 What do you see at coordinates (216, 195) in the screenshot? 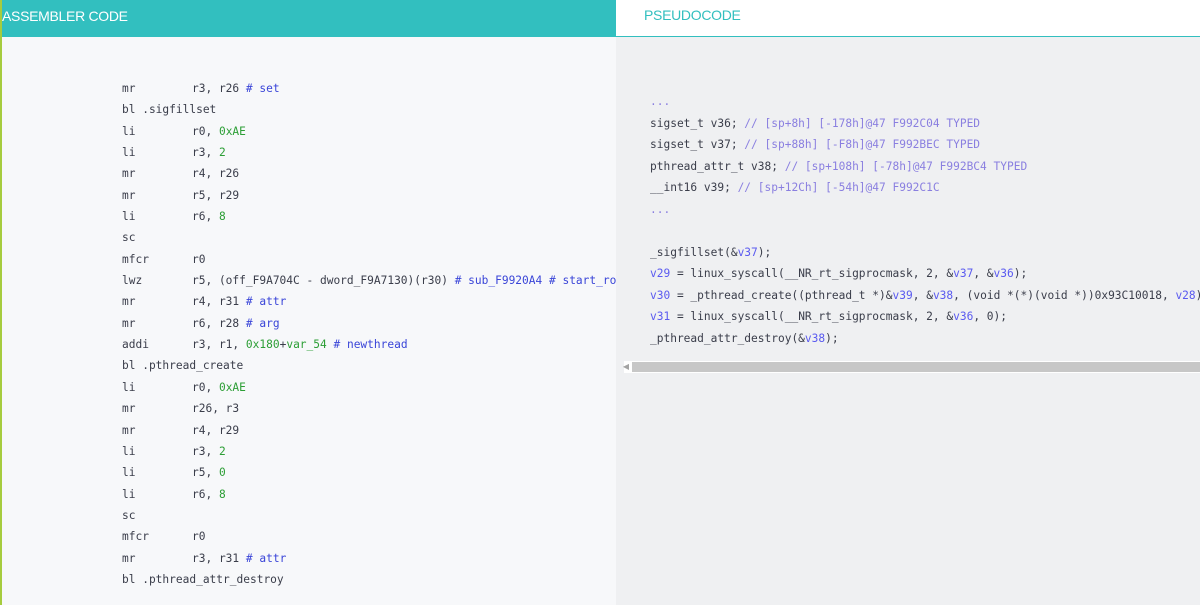
I see `asm-operands: r5, r29` at bounding box center [216, 195].